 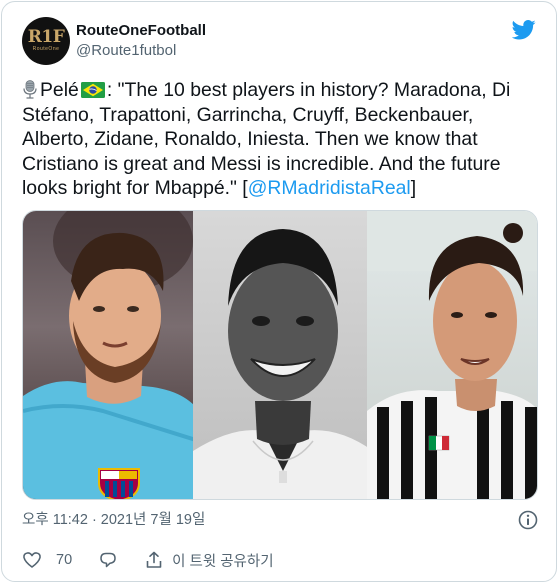 I want to click on tweet-actions: 70 이 트윗 공유하기, so click(x=161, y=560).